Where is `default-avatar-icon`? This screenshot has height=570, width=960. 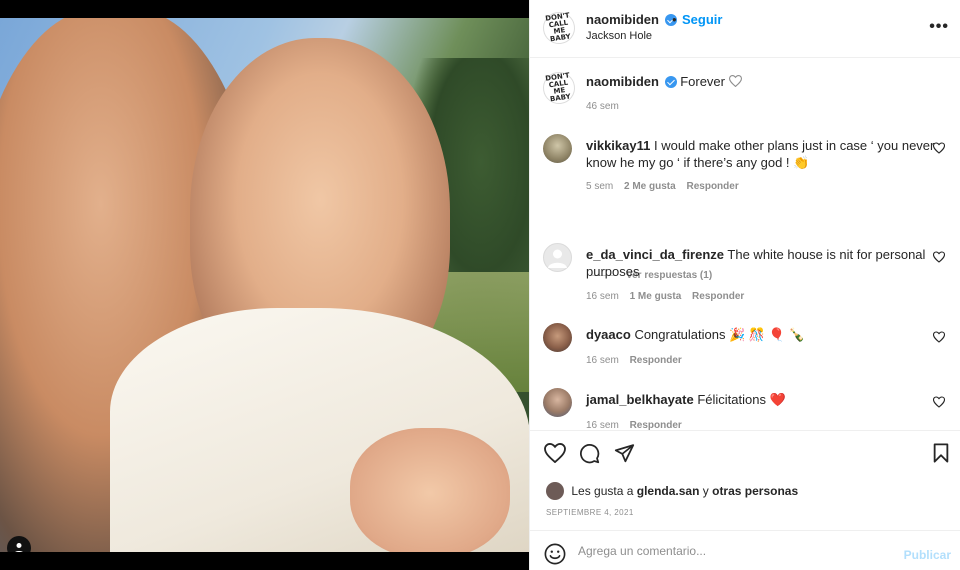 default-avatar-icon is located at coordinates (557, 258).